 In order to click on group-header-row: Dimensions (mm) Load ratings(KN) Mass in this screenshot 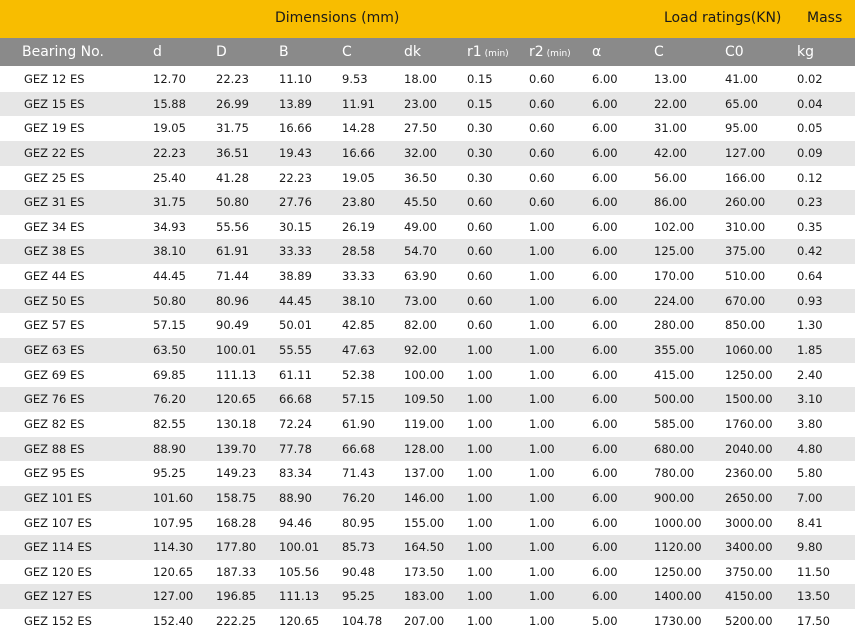, I will do `click(427, 19)`.